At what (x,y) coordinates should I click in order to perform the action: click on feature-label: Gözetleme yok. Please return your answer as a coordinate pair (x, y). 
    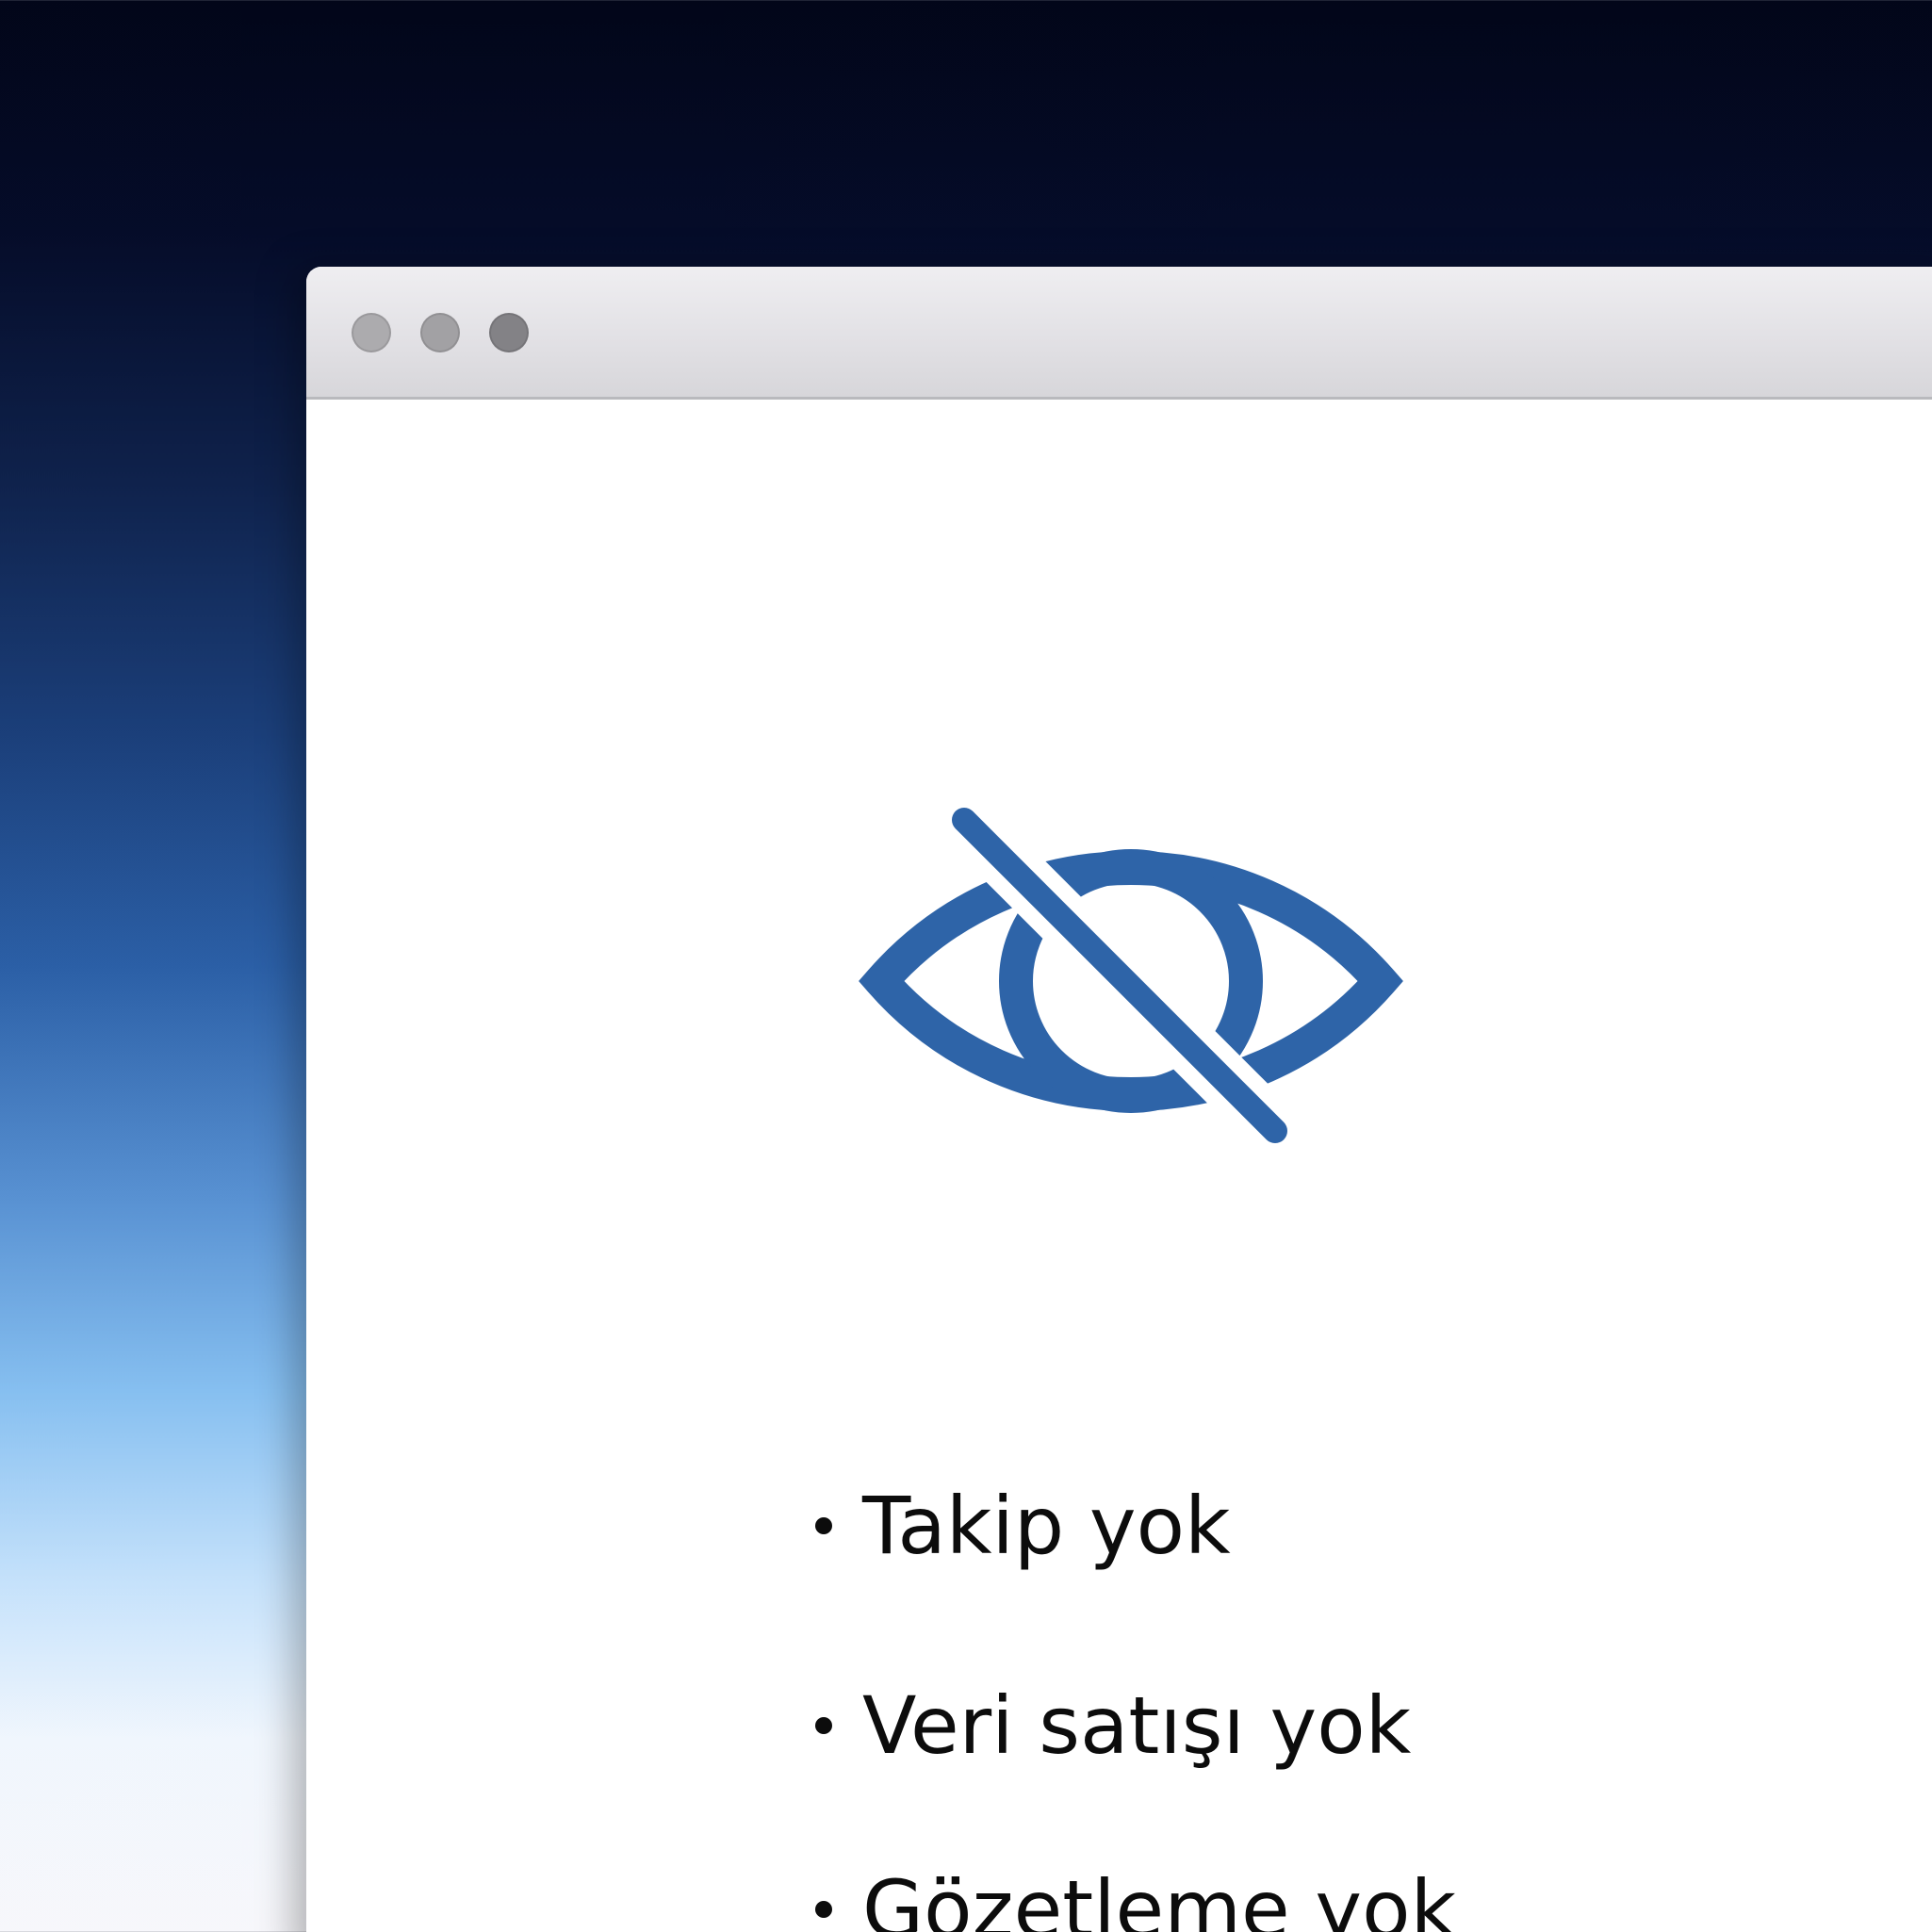
    Looking at the image, I should click on (1159, 1897).